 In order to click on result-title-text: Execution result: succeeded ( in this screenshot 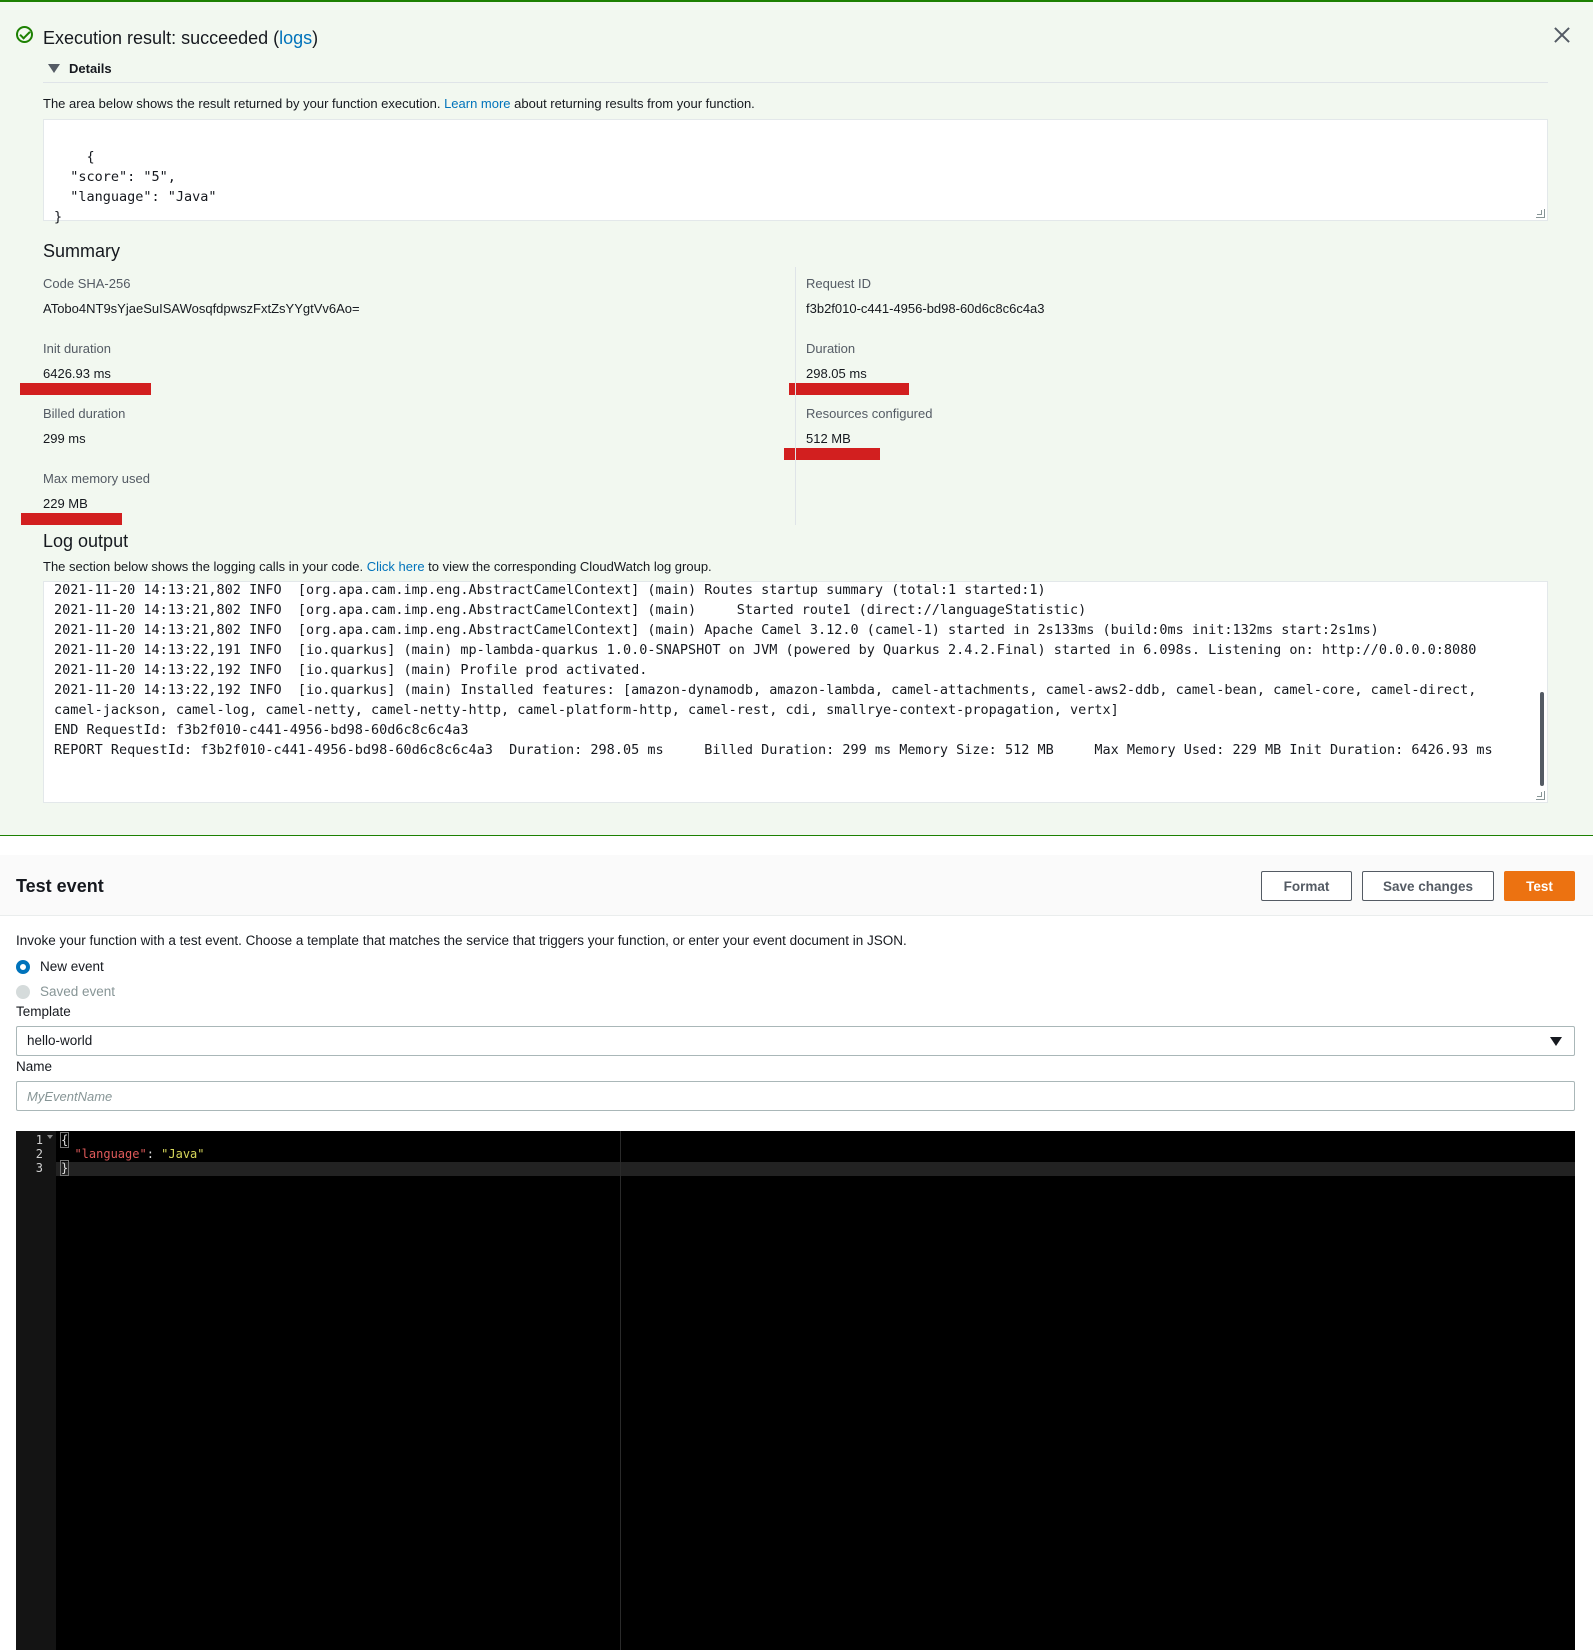, I will do `click(161, 38)`.